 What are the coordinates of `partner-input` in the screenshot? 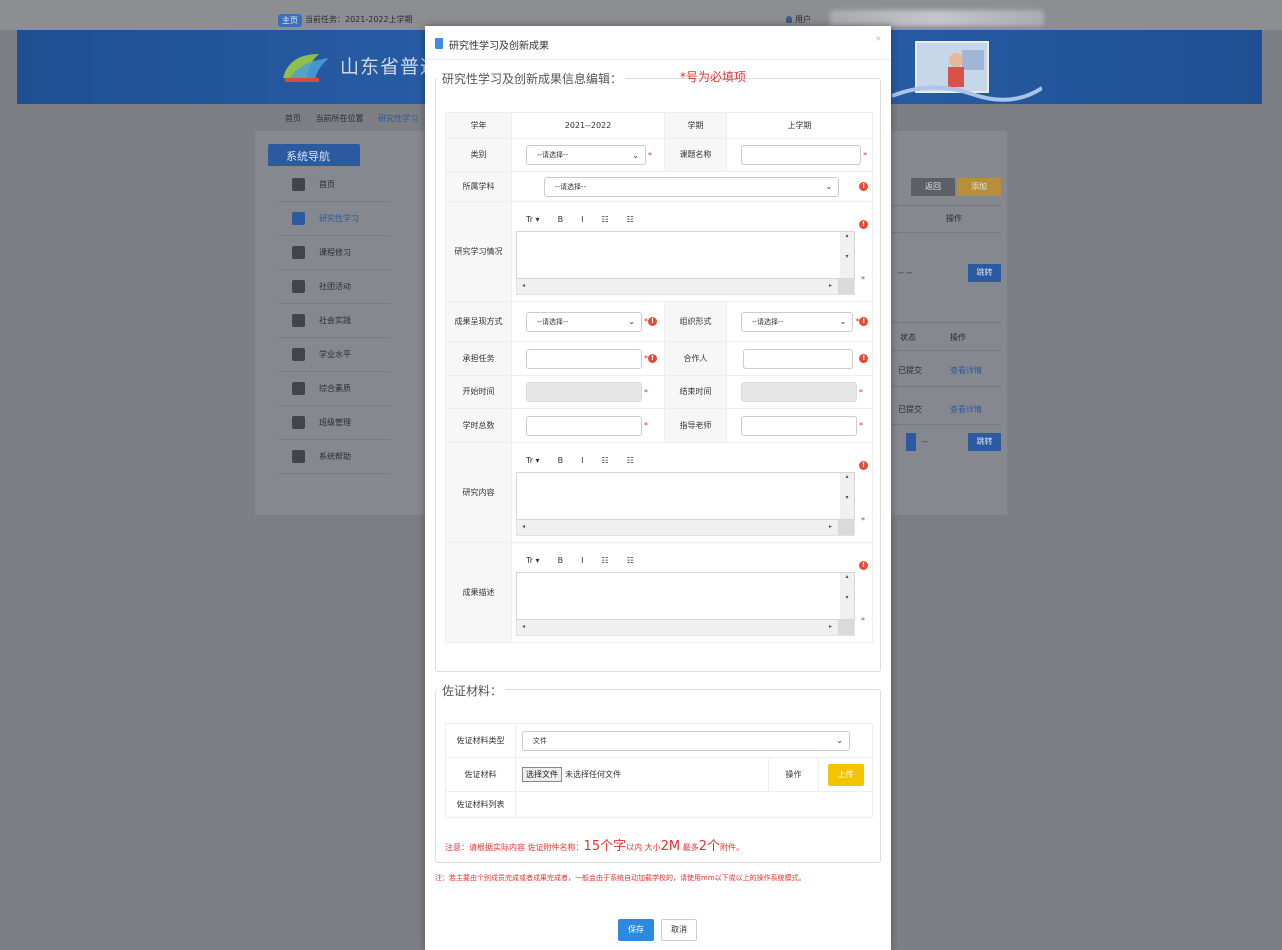 It's located at (798, 358).